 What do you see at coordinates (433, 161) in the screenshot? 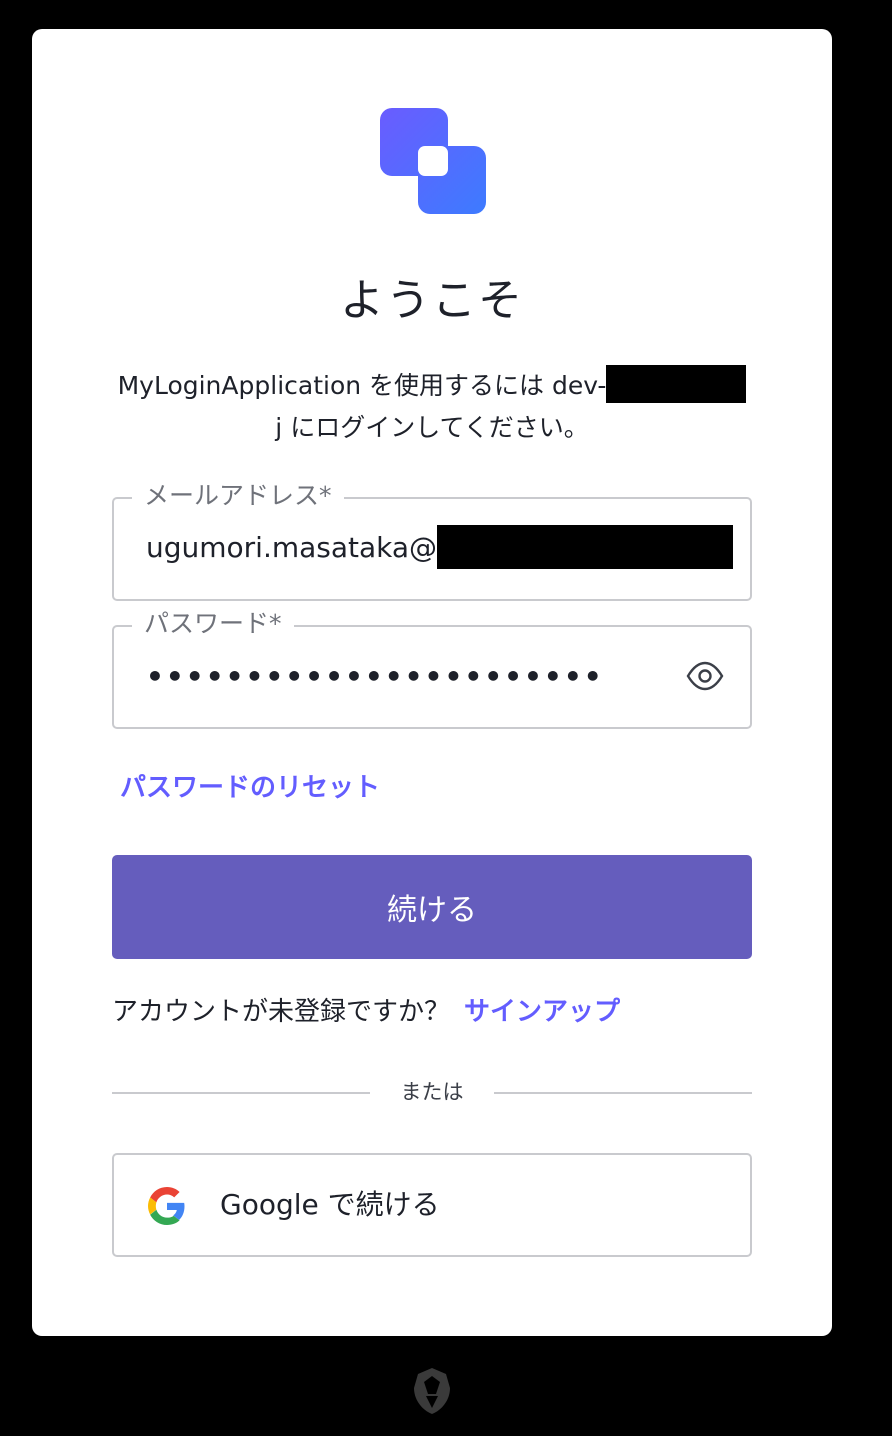
I see `app-logo-icon` at bounding box center [433, 161].